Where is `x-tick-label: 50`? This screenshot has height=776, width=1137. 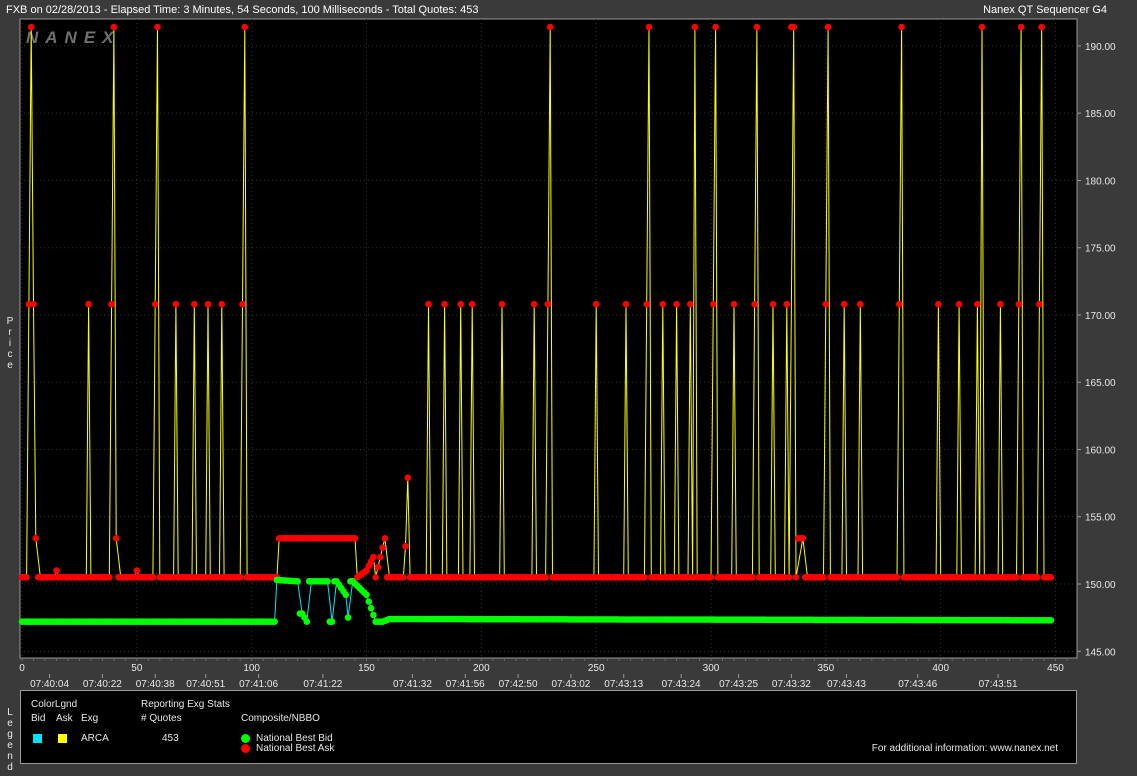
x-tick-label: 50 is located at coordinates (137, 668).